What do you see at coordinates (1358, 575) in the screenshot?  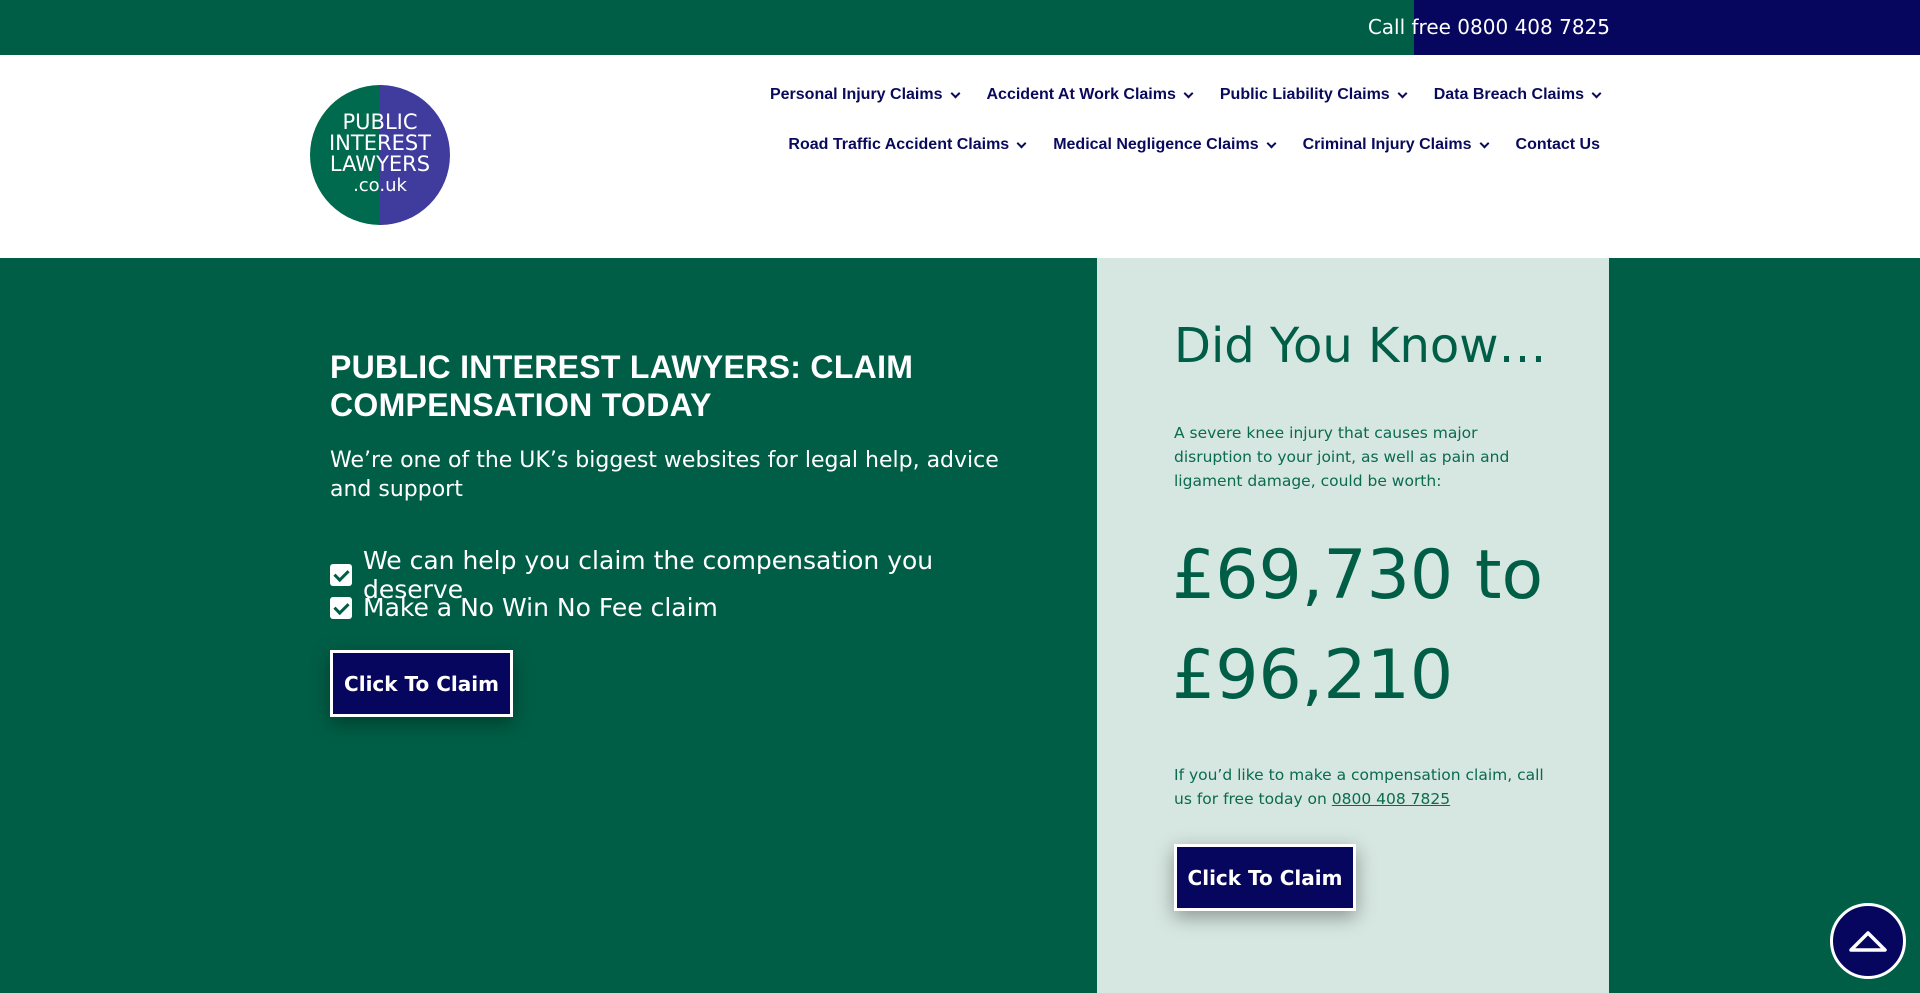 I see `amount-line-1: £69,730 to` at bounding box center [1358, 575].